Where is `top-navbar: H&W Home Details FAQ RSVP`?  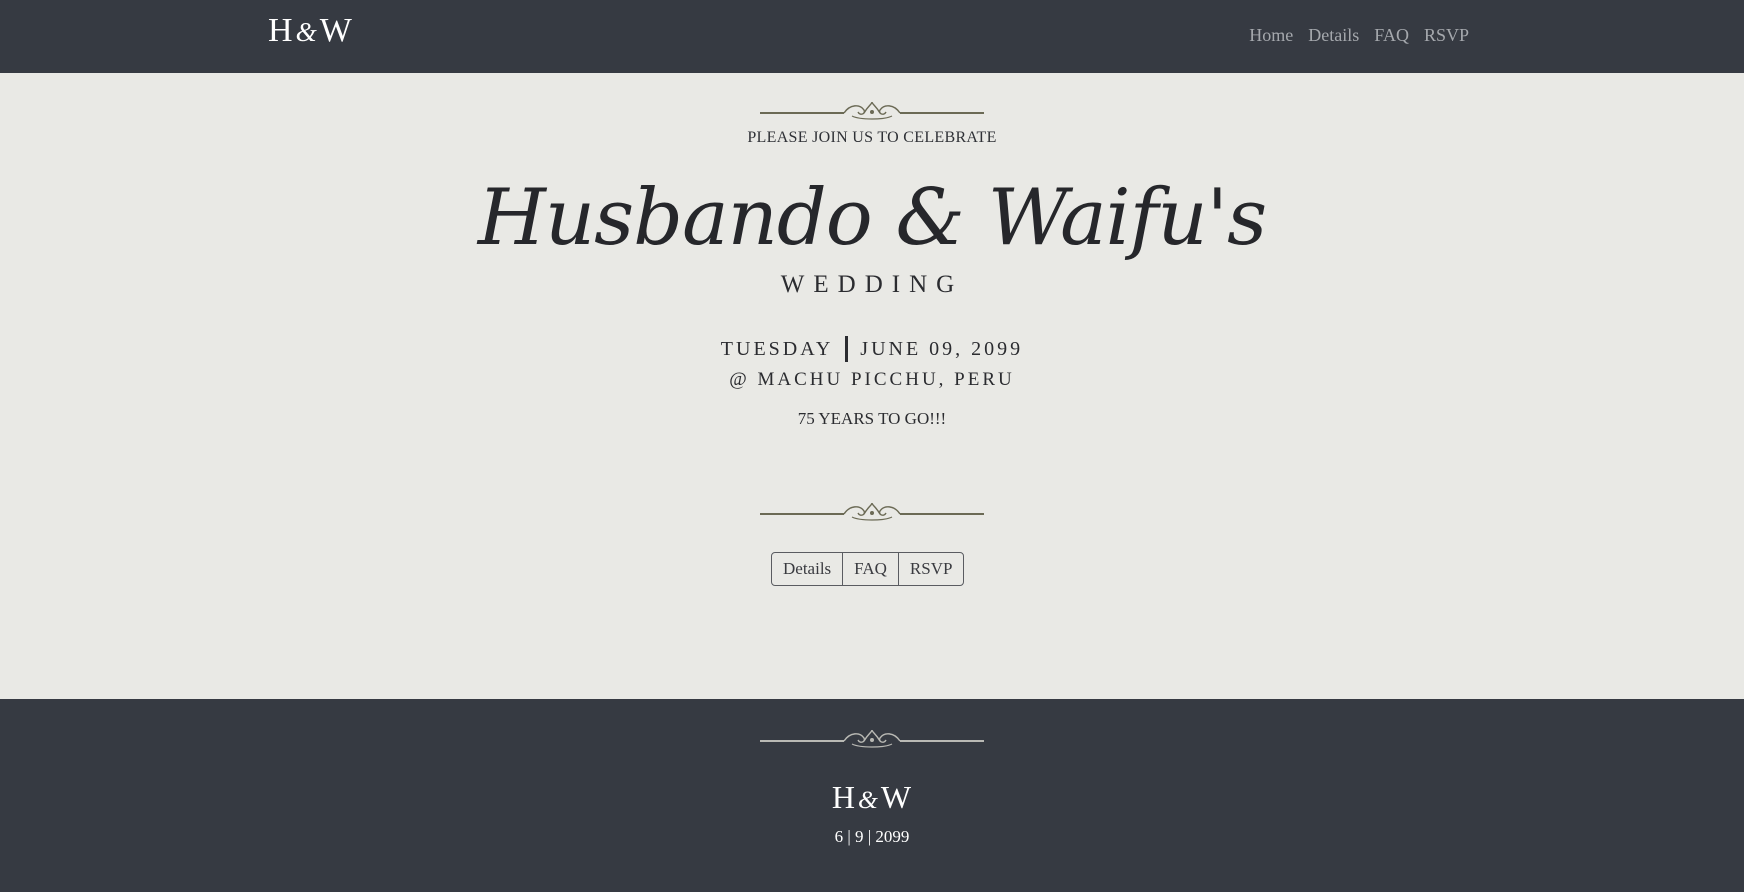 top-navbar: H&W Home Details FAQ RSVP is located at coordinates (872, 36).